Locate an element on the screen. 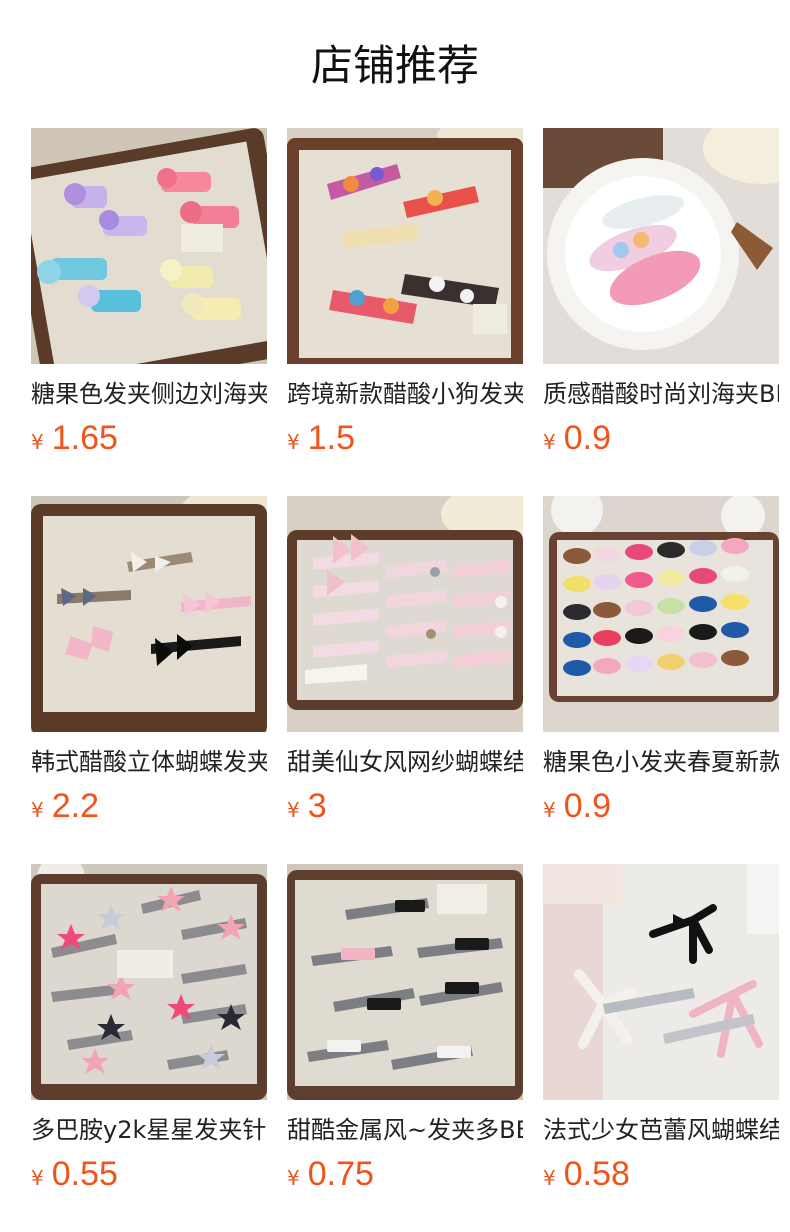  product-name: 跨境新款醋酸小狗发夹 is located at coordinates (405, 394).